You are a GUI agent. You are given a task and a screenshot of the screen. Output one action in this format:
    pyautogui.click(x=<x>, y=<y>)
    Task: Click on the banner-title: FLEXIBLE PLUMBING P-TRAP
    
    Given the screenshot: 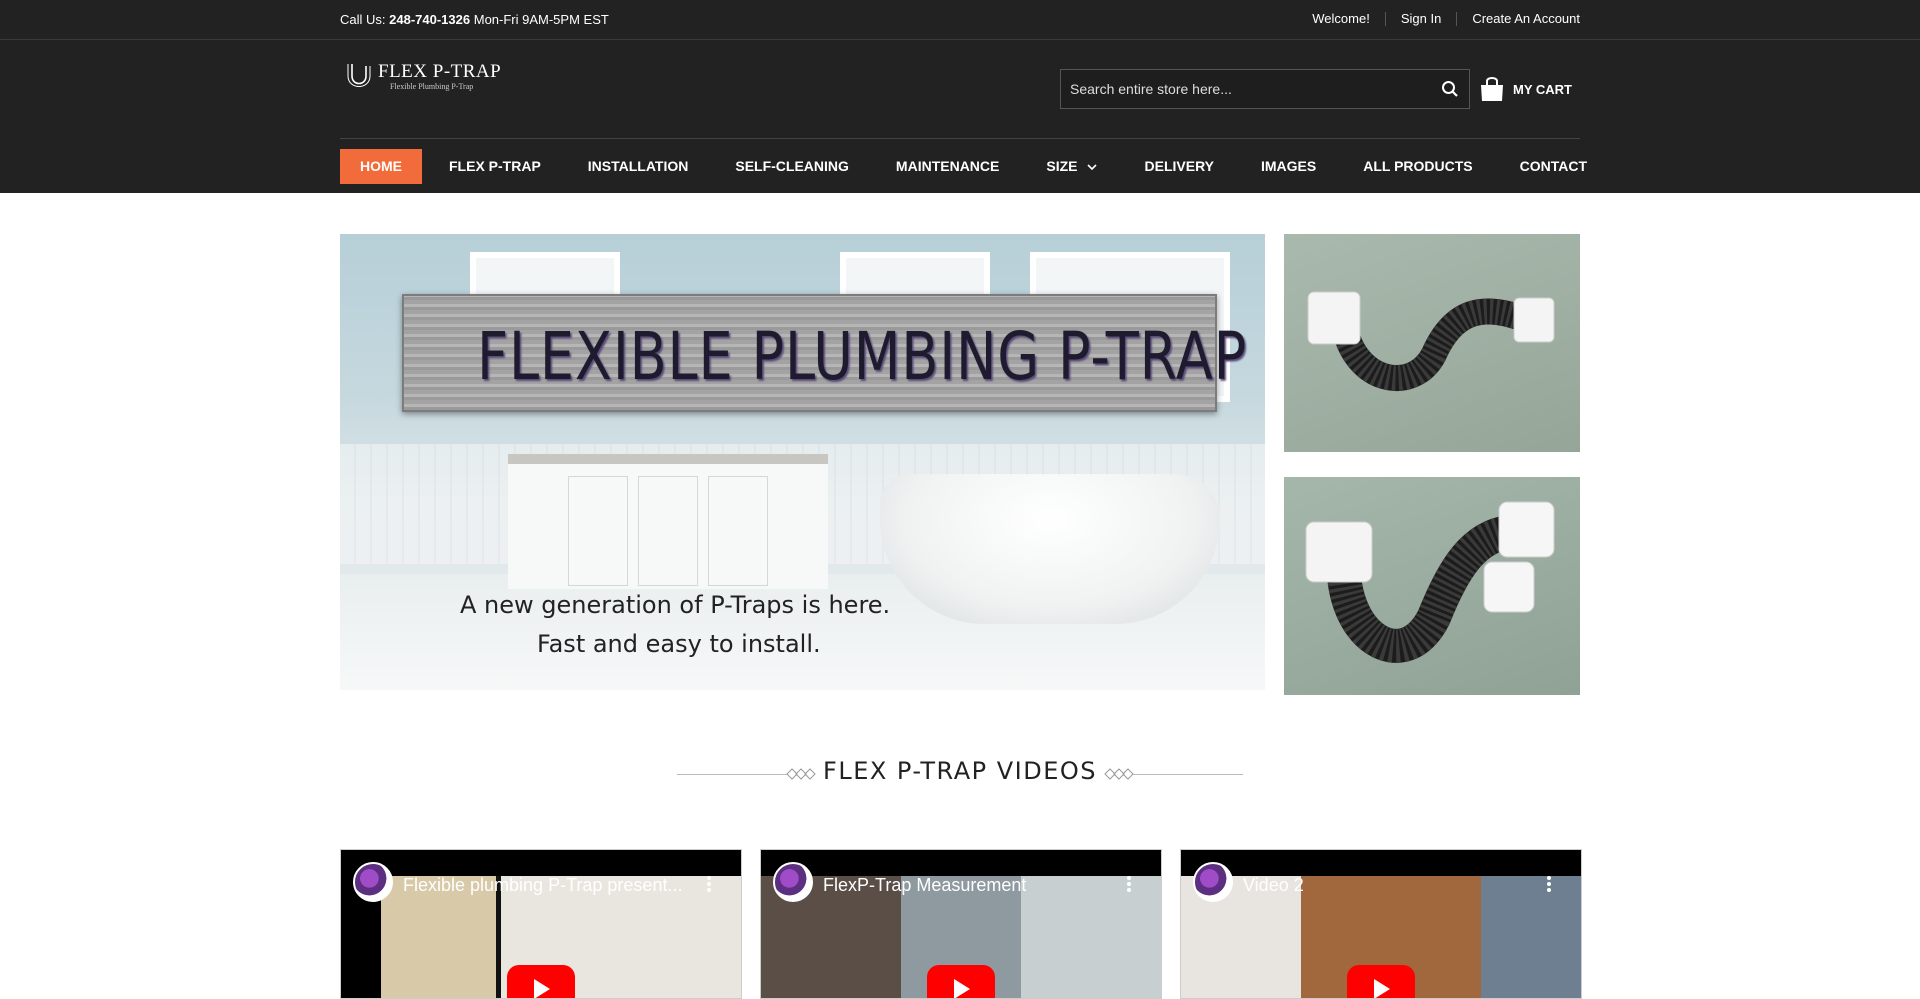 What is the action you would take?
    pyautogui.click(x=862, y=356)
    